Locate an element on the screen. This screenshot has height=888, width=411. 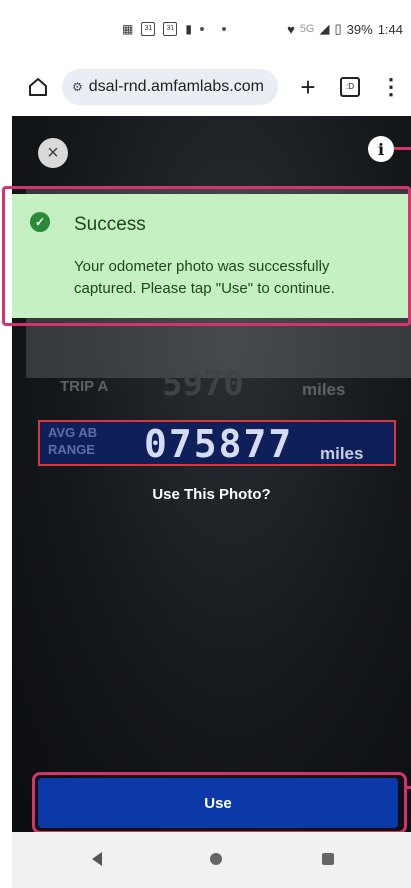
range-label: RANGE is located at coordinates (71, 449).